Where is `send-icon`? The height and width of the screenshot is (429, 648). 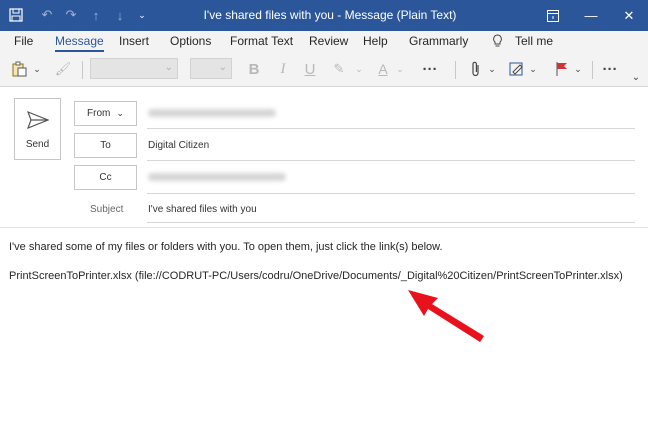
send-icon is located at coordinates (38, 121).